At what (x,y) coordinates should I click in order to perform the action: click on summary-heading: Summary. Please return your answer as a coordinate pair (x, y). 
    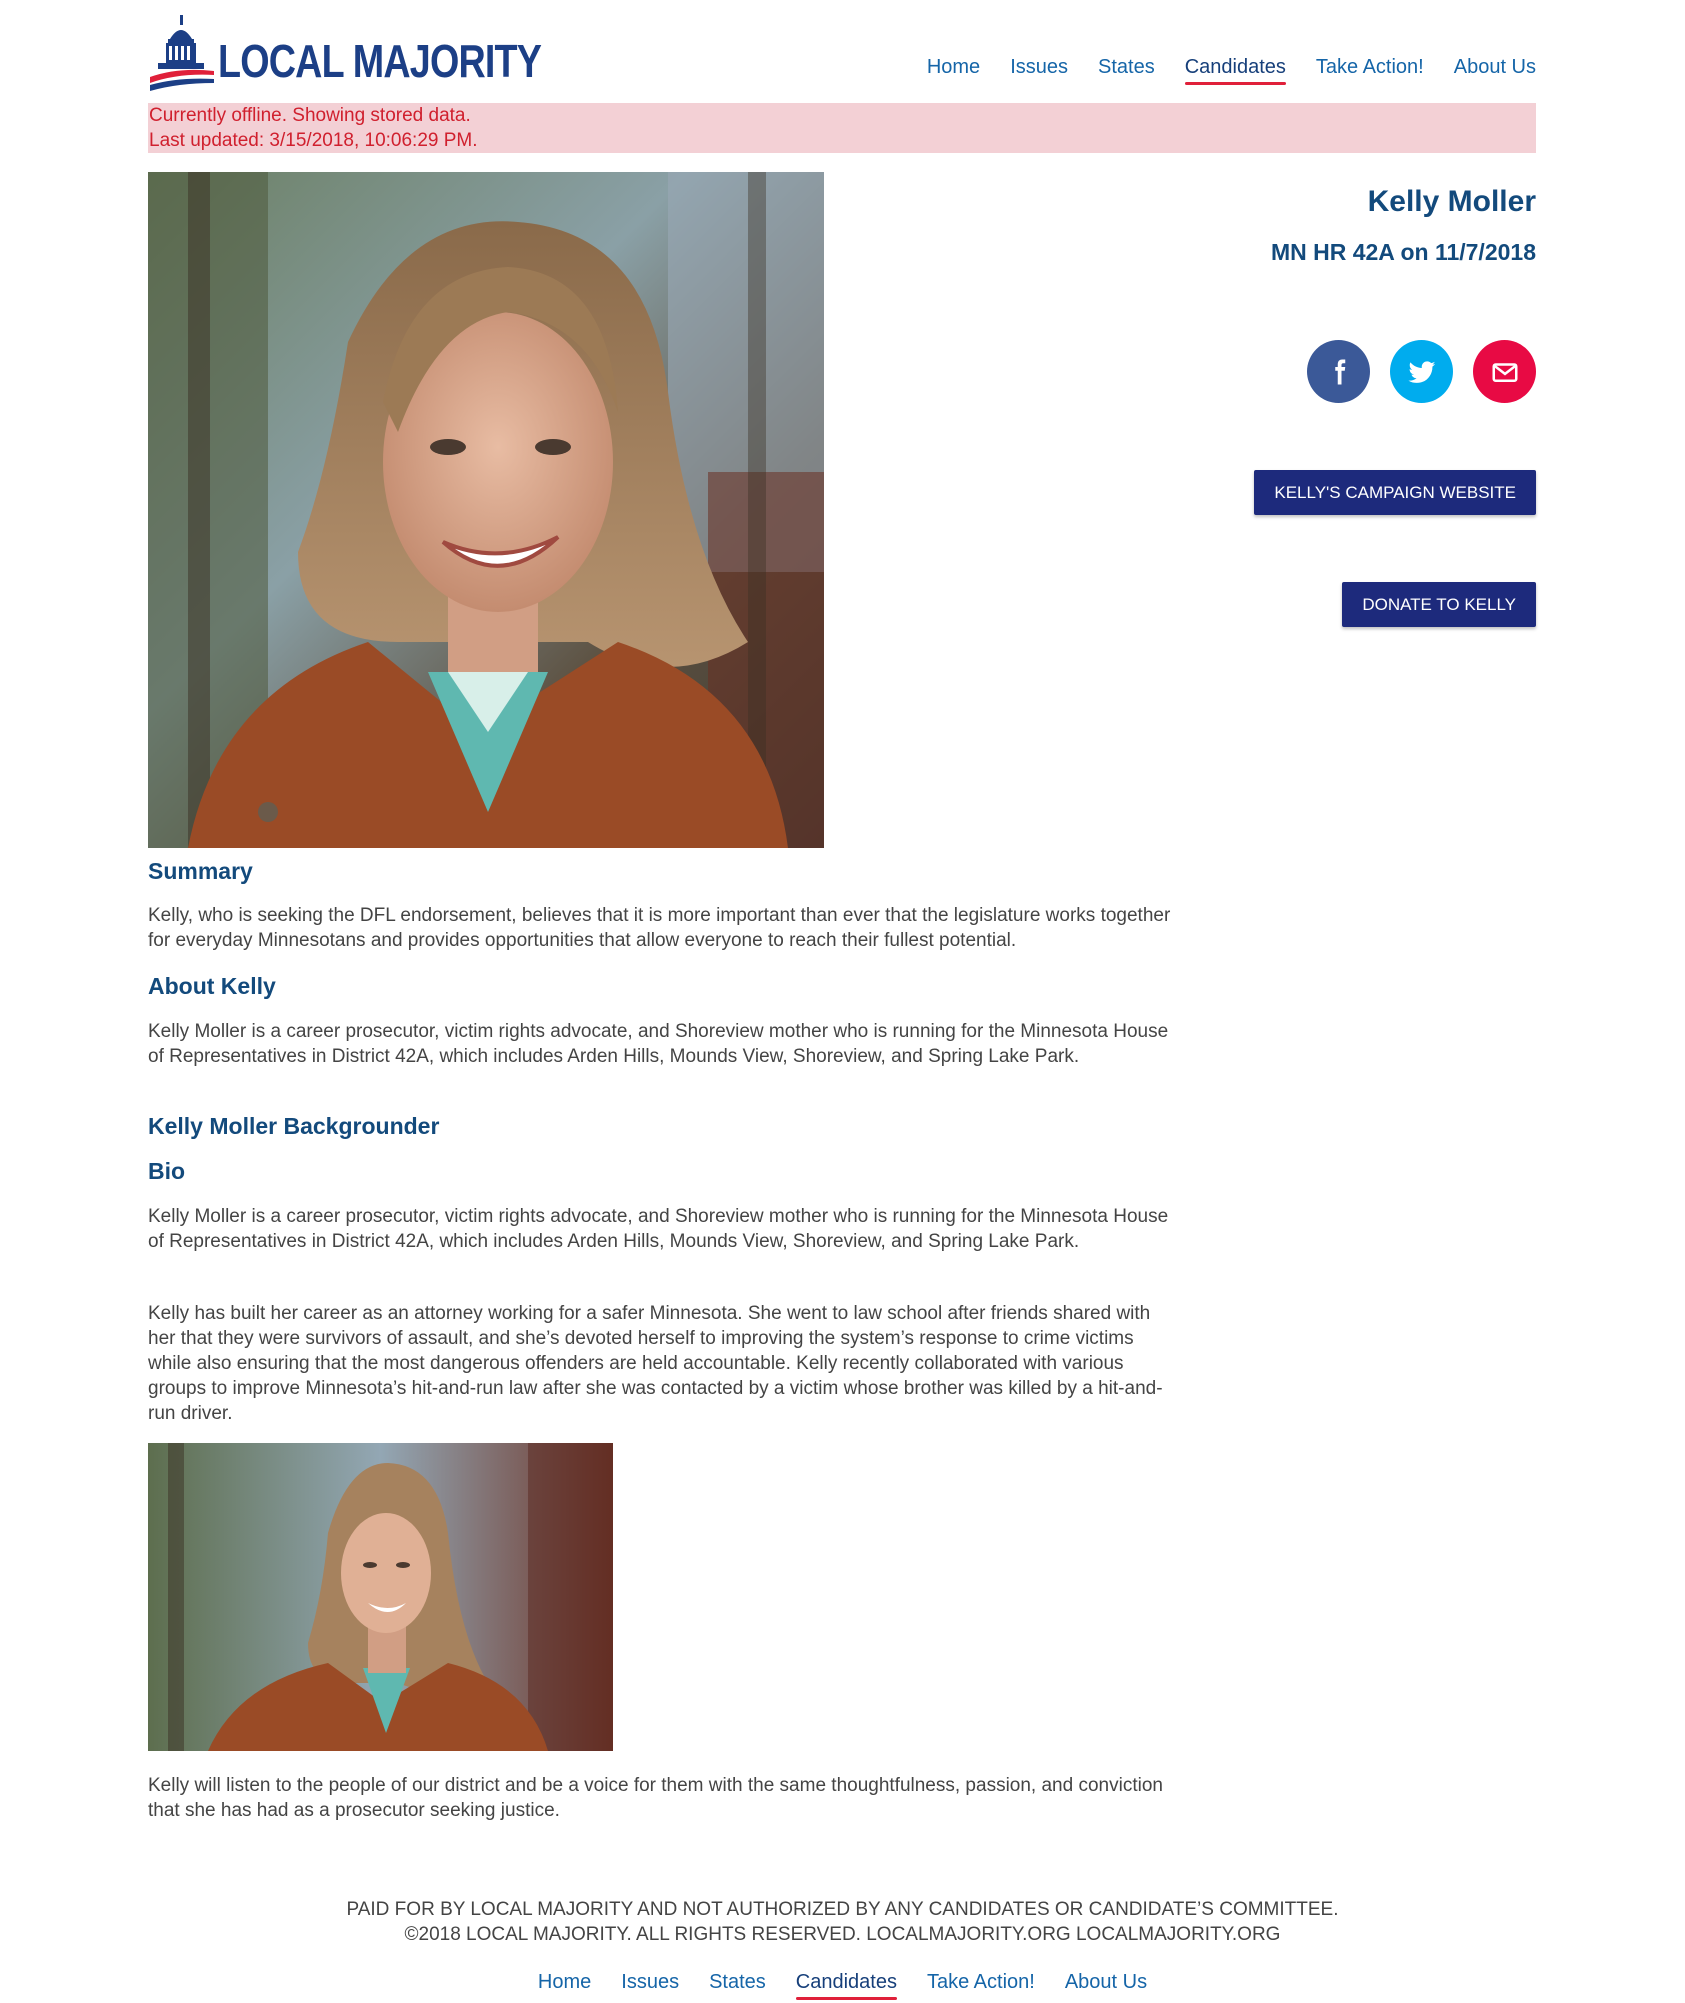
    Looking at the image, I should click on (200, 871).